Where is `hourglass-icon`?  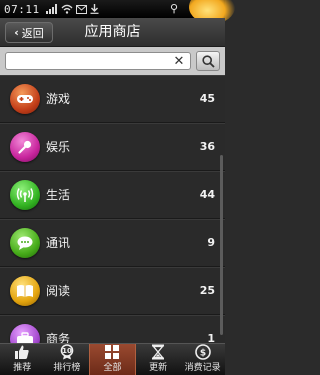
hourglass-icon is located at coordinates (158, 352).